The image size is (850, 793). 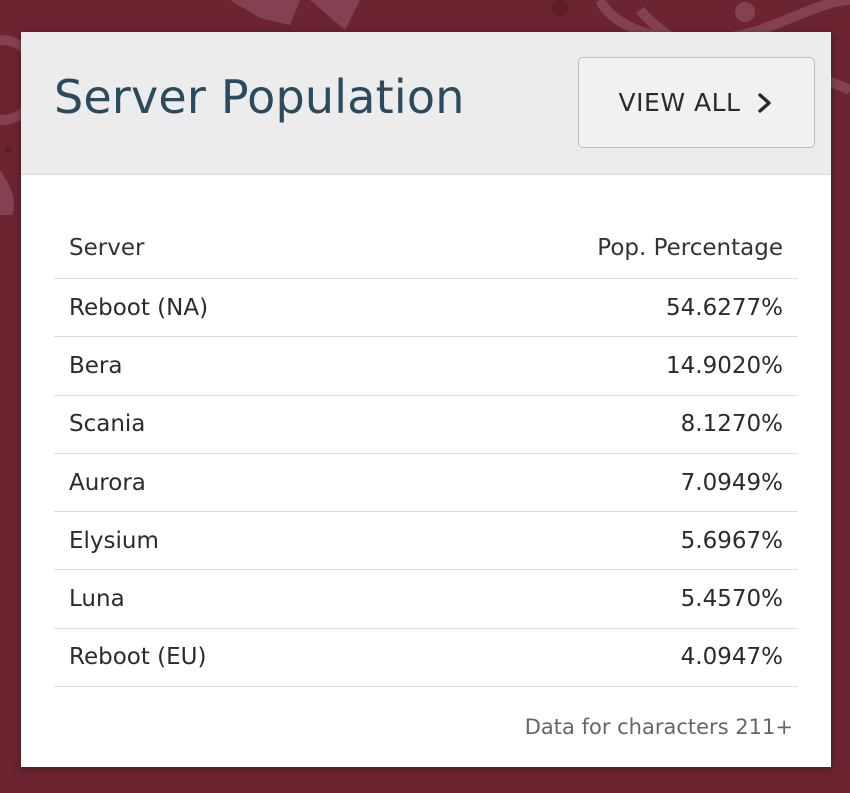 What do you see at coordinates (731, 482) in the screenshot?
I see `pop-percentage-cell: 7.0949%` at bounding box center [731, 482].